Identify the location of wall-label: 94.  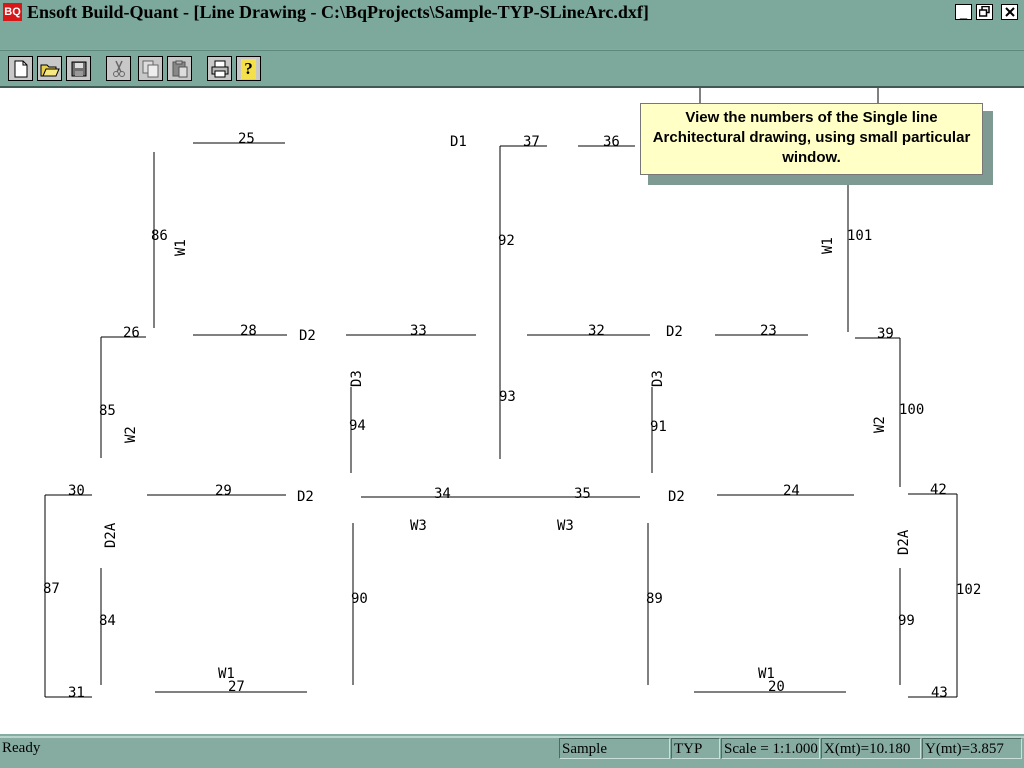
(357, 426).